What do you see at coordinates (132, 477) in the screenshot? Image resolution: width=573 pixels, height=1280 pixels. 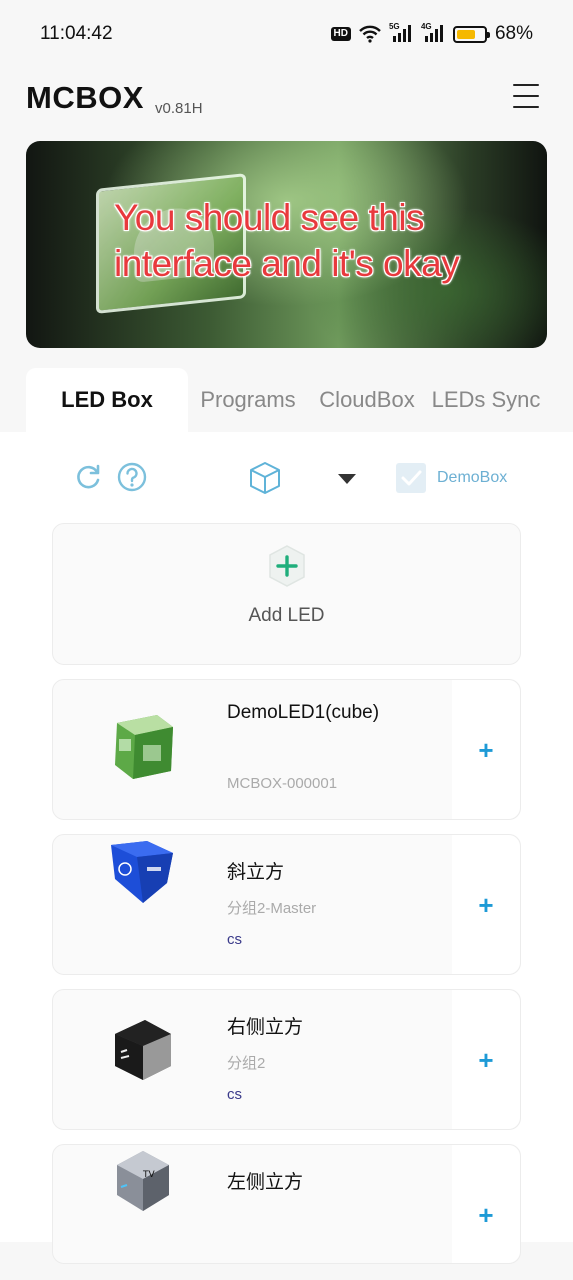 I see `help-icon` at bounding box center [132, 477].